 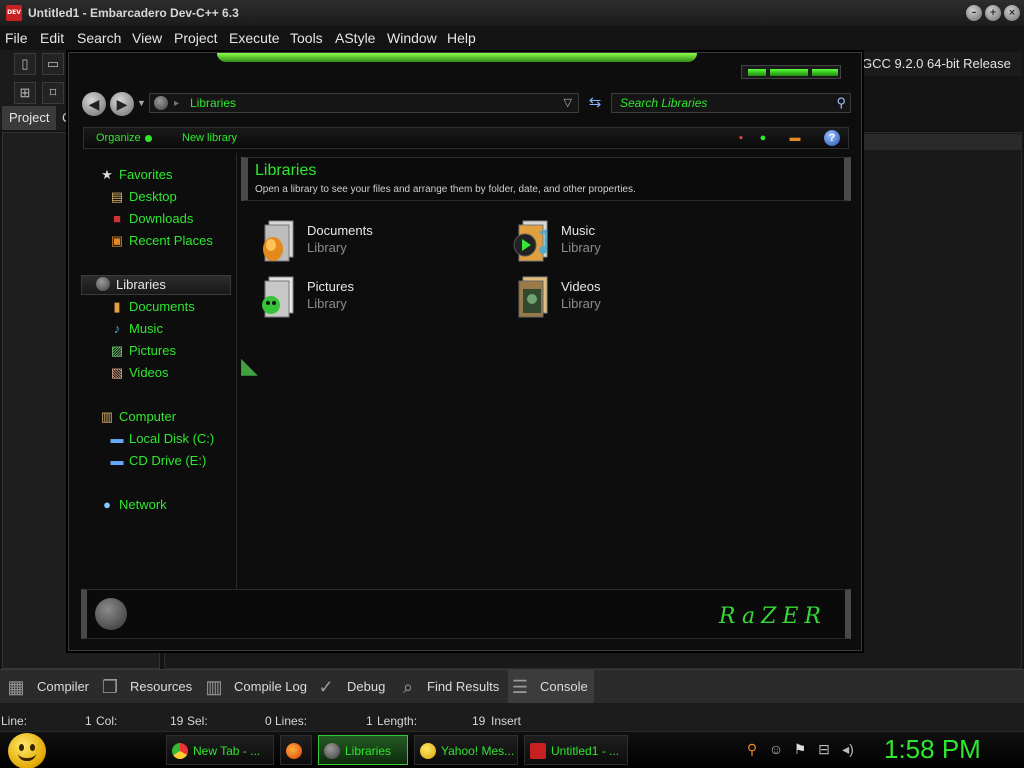 What do you see at coordinates (800, 749) in the screenshot?
I see `action-center-flag-icon: ⚑` at bounding box center [800, 749].